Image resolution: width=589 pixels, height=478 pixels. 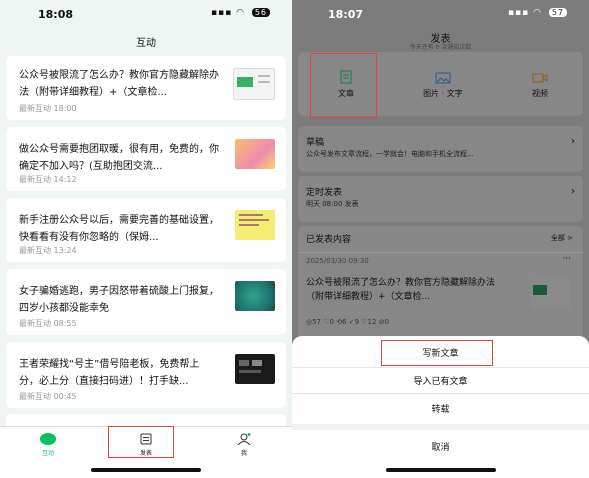 I want to click on page-title: 互动, so click(x=146, y=43).